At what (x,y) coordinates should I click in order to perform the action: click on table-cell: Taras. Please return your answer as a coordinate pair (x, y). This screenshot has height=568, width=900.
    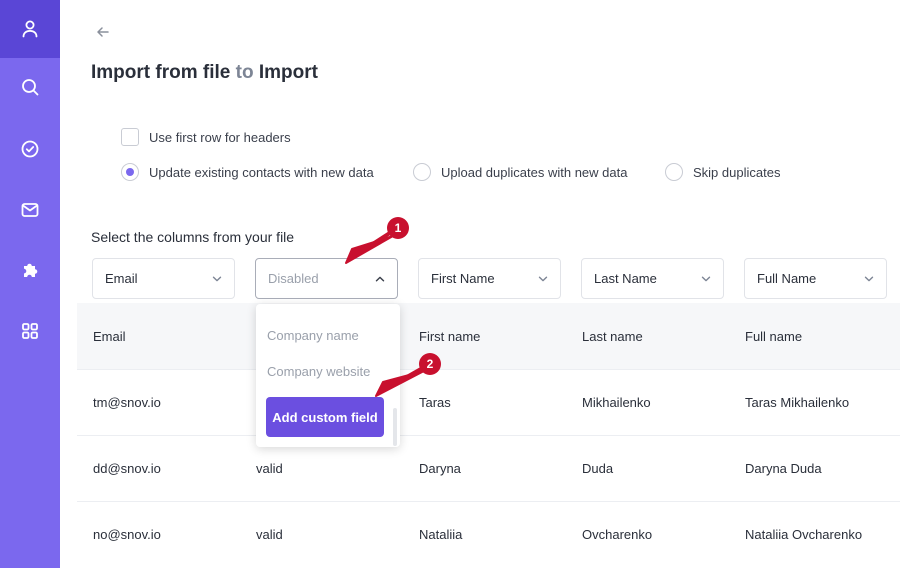
    Looking at the image, I should click on (435, 402).